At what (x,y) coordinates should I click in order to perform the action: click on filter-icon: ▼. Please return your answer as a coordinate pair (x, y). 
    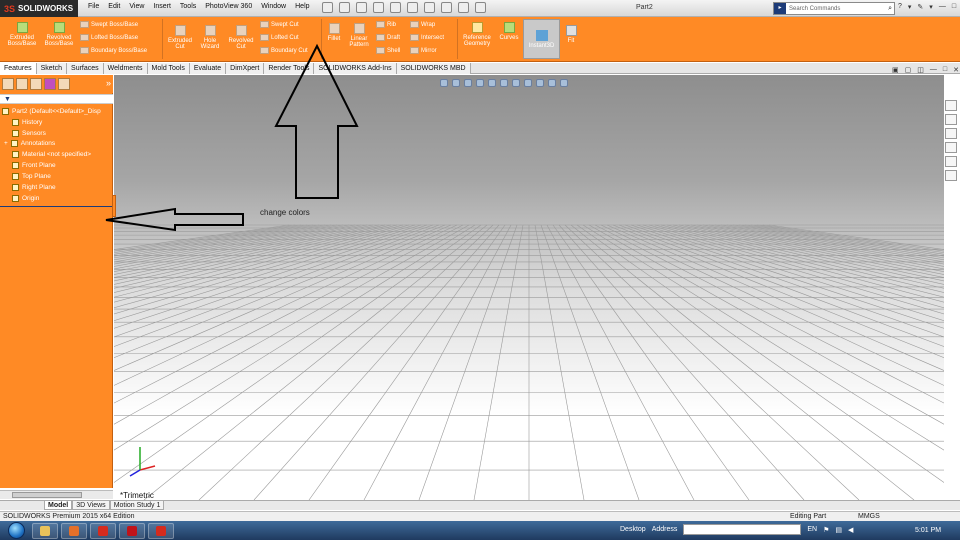
    Looking at the image, I should click on (7, 99).